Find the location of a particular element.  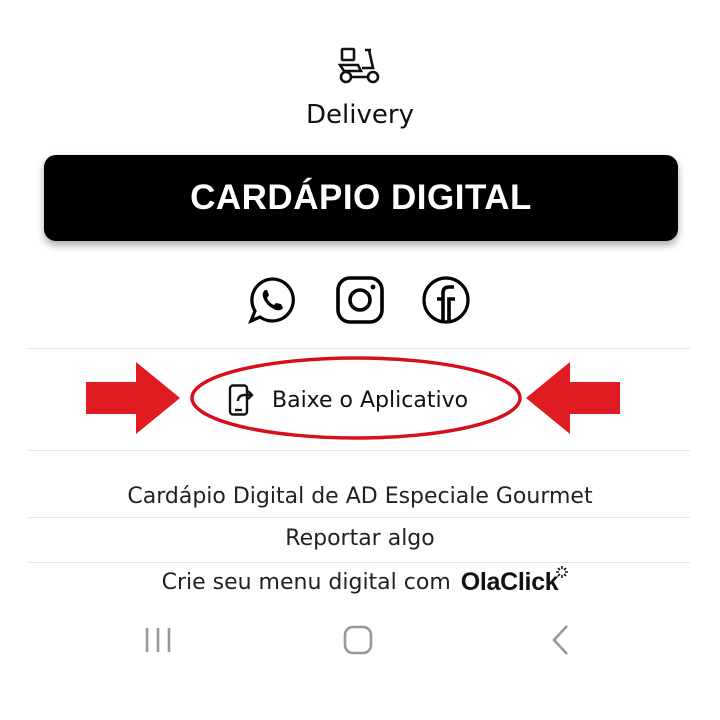

scooter-delivery-icon is located at coordinates (359, 65).